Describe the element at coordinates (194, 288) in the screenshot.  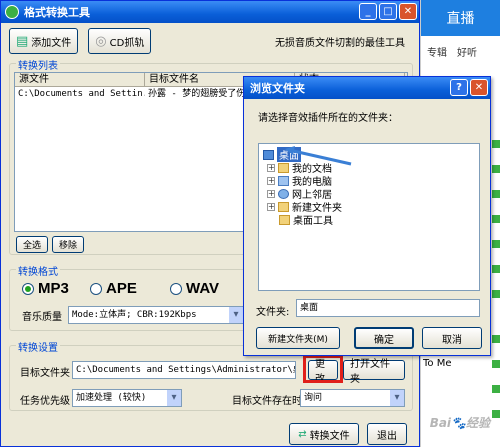
I see `format-wav-radio: WAV` at that location.